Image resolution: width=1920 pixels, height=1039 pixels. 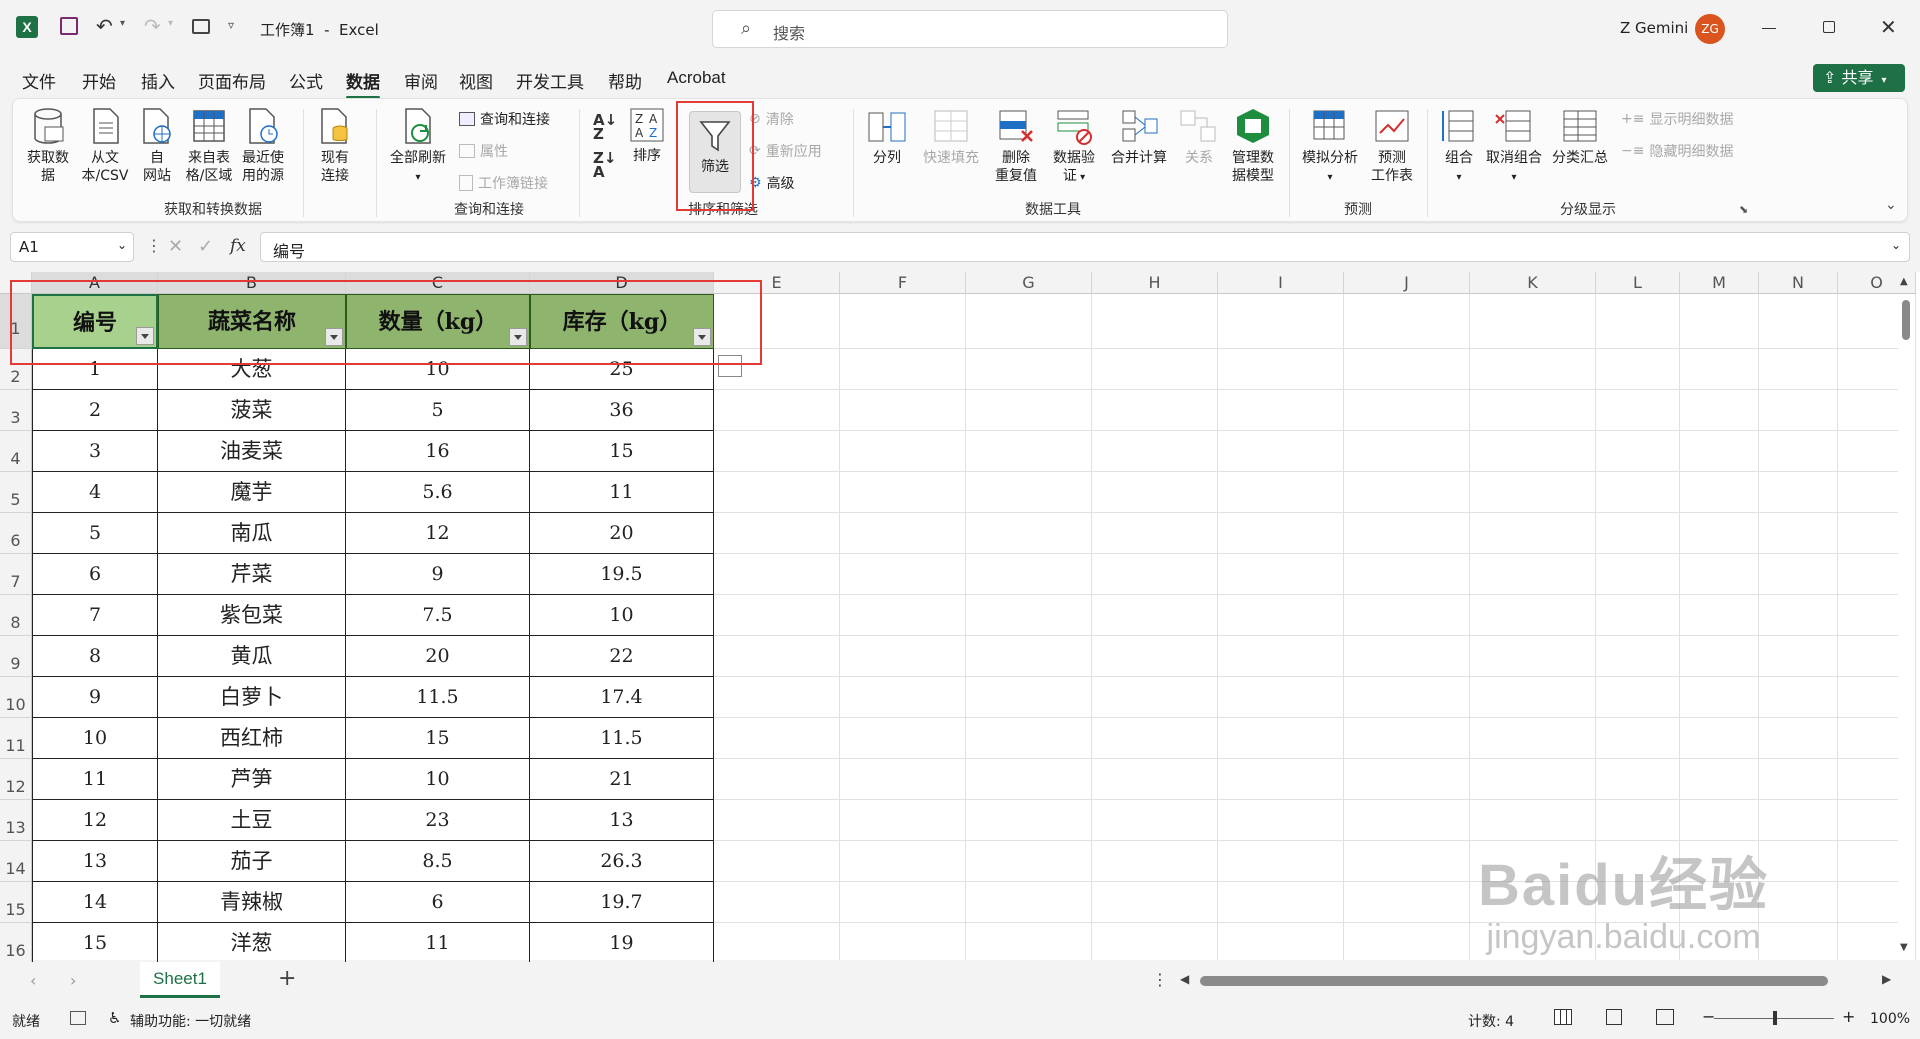 I want to click on hide-detail-button: −≡ 隐藏明细数据, so click(x=1677, y=151).